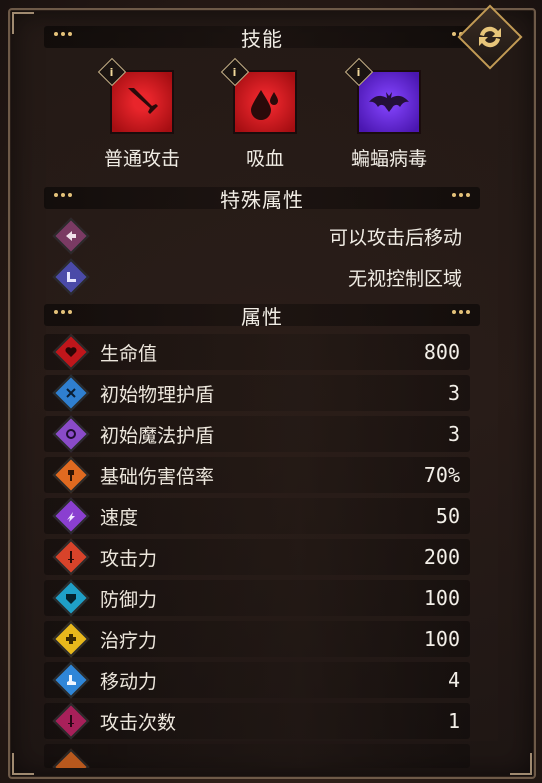 This screenshot has height=783, width=542. I want to click on skill-item: i 普通攻击, so click(142, 114).